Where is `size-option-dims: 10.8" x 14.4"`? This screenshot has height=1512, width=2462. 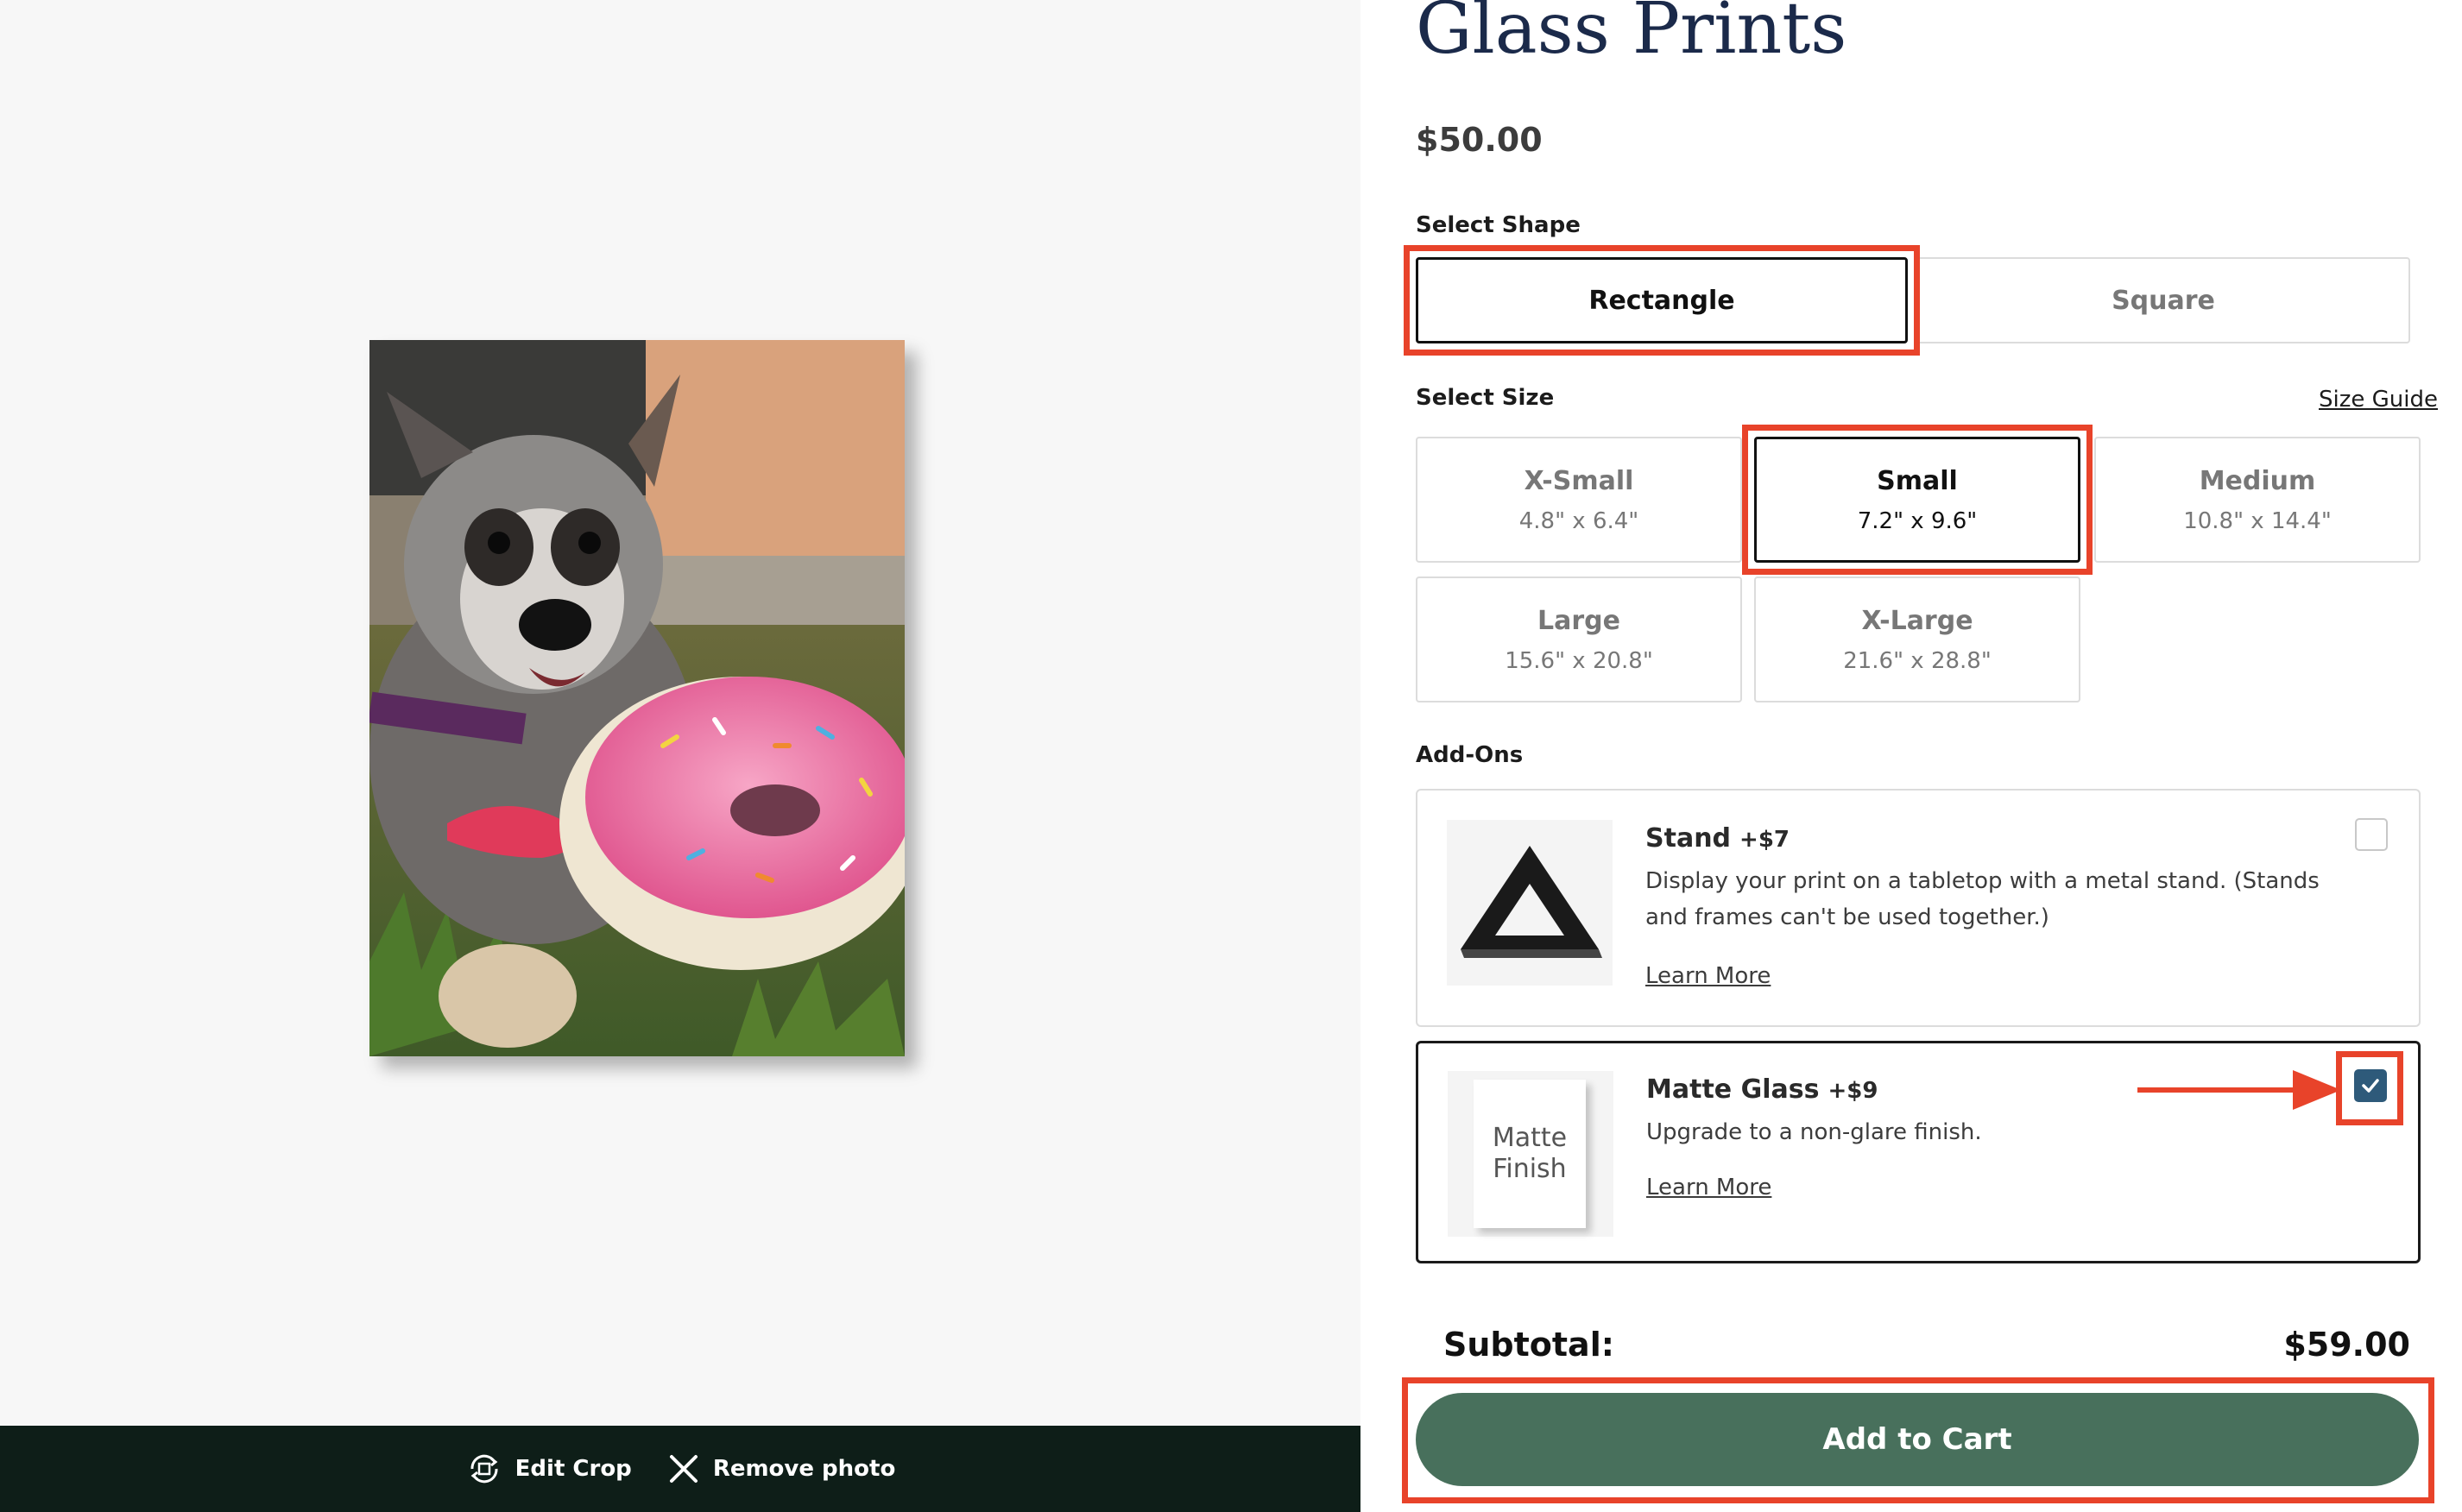
size-option-dims: 10.8" x 14.4" is located at coordinates (2257, 521).